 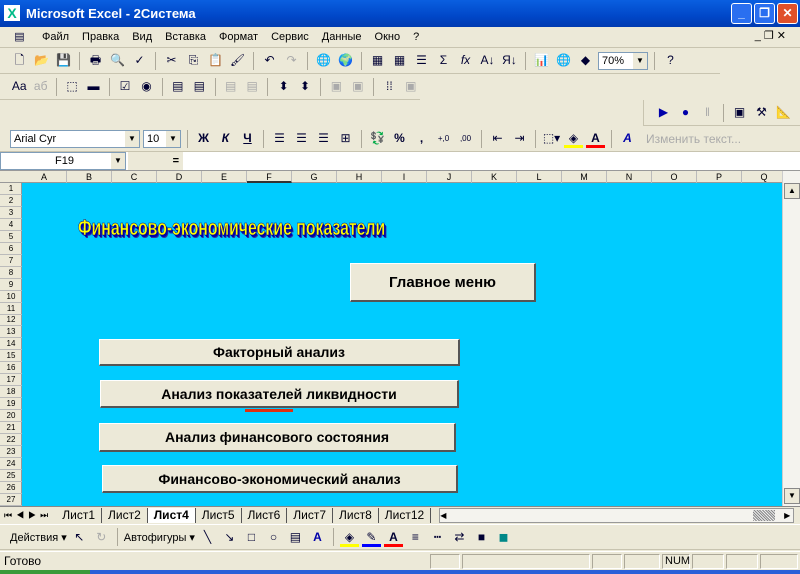 What do you see at coordinates (11, 332) in the screenshot?
I see `row-header: 13` at bounding box center [11, 332].